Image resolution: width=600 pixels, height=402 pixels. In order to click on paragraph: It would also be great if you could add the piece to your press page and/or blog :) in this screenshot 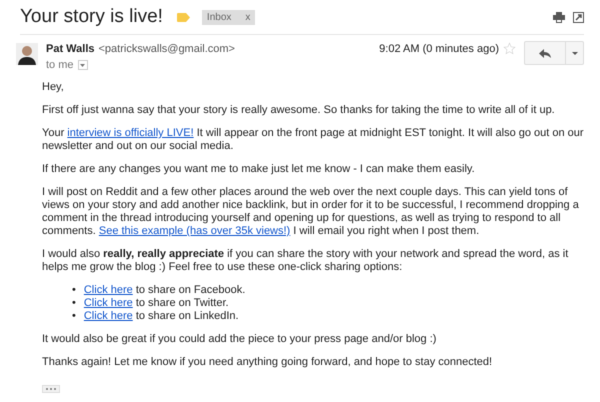, I will do `click(240, 339)`.